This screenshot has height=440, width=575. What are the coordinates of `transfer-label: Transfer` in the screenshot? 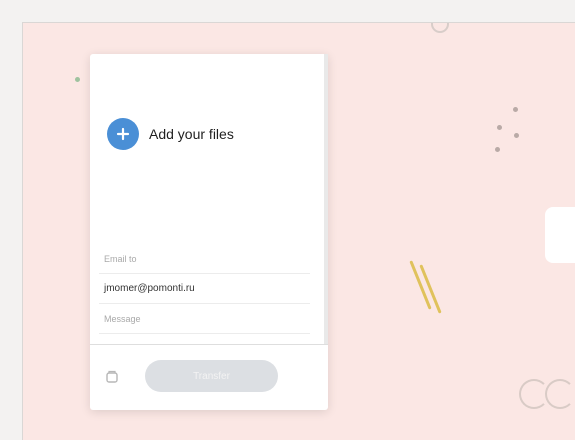 It's located at (211, 376).